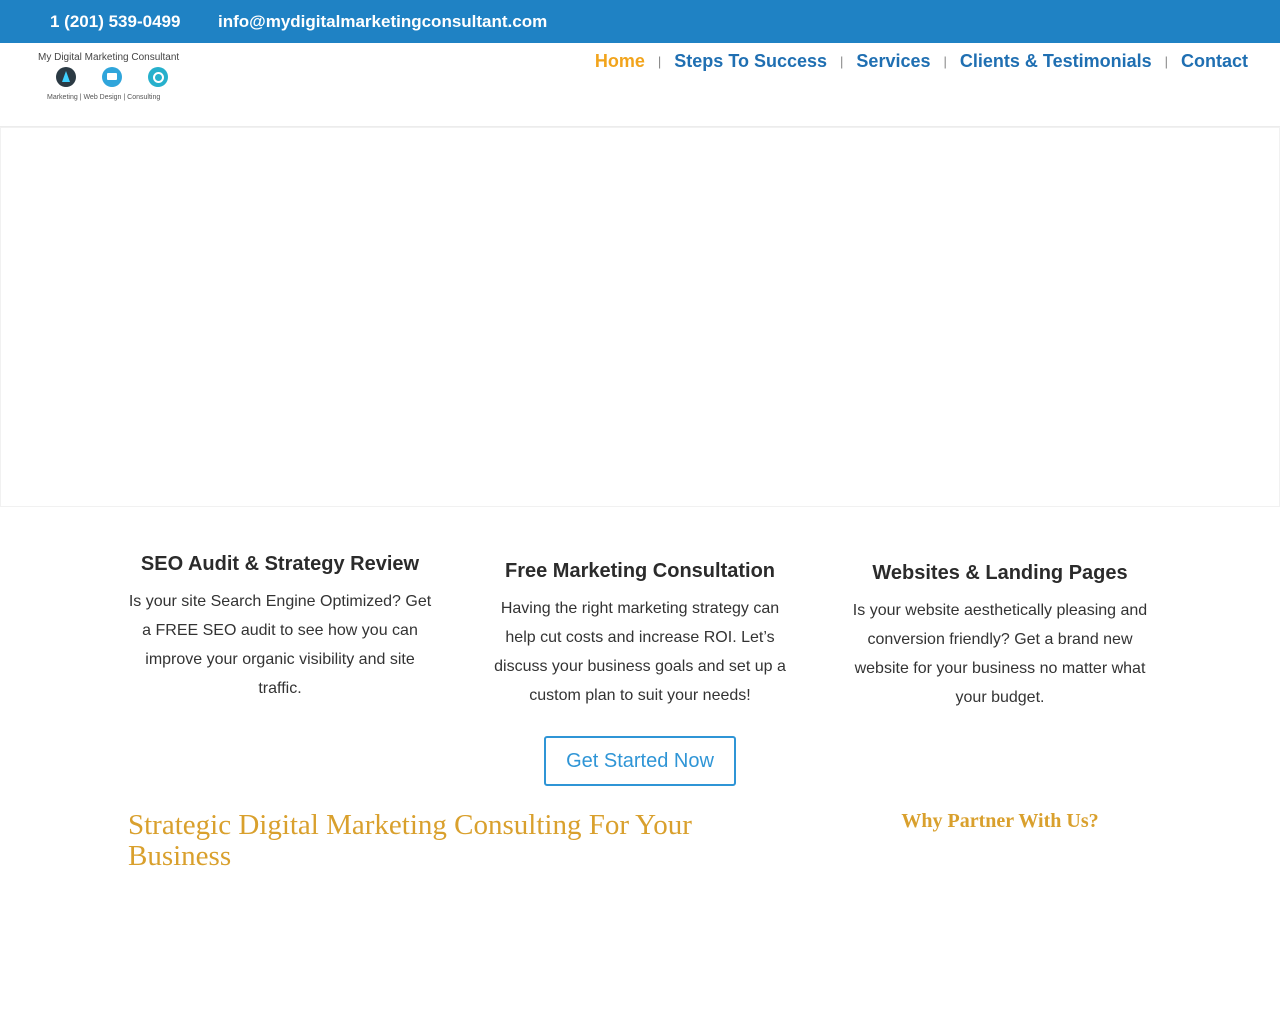  I want to click on logo-subtitle: Marketing | Web Design | Consulting, so click(104, 97).